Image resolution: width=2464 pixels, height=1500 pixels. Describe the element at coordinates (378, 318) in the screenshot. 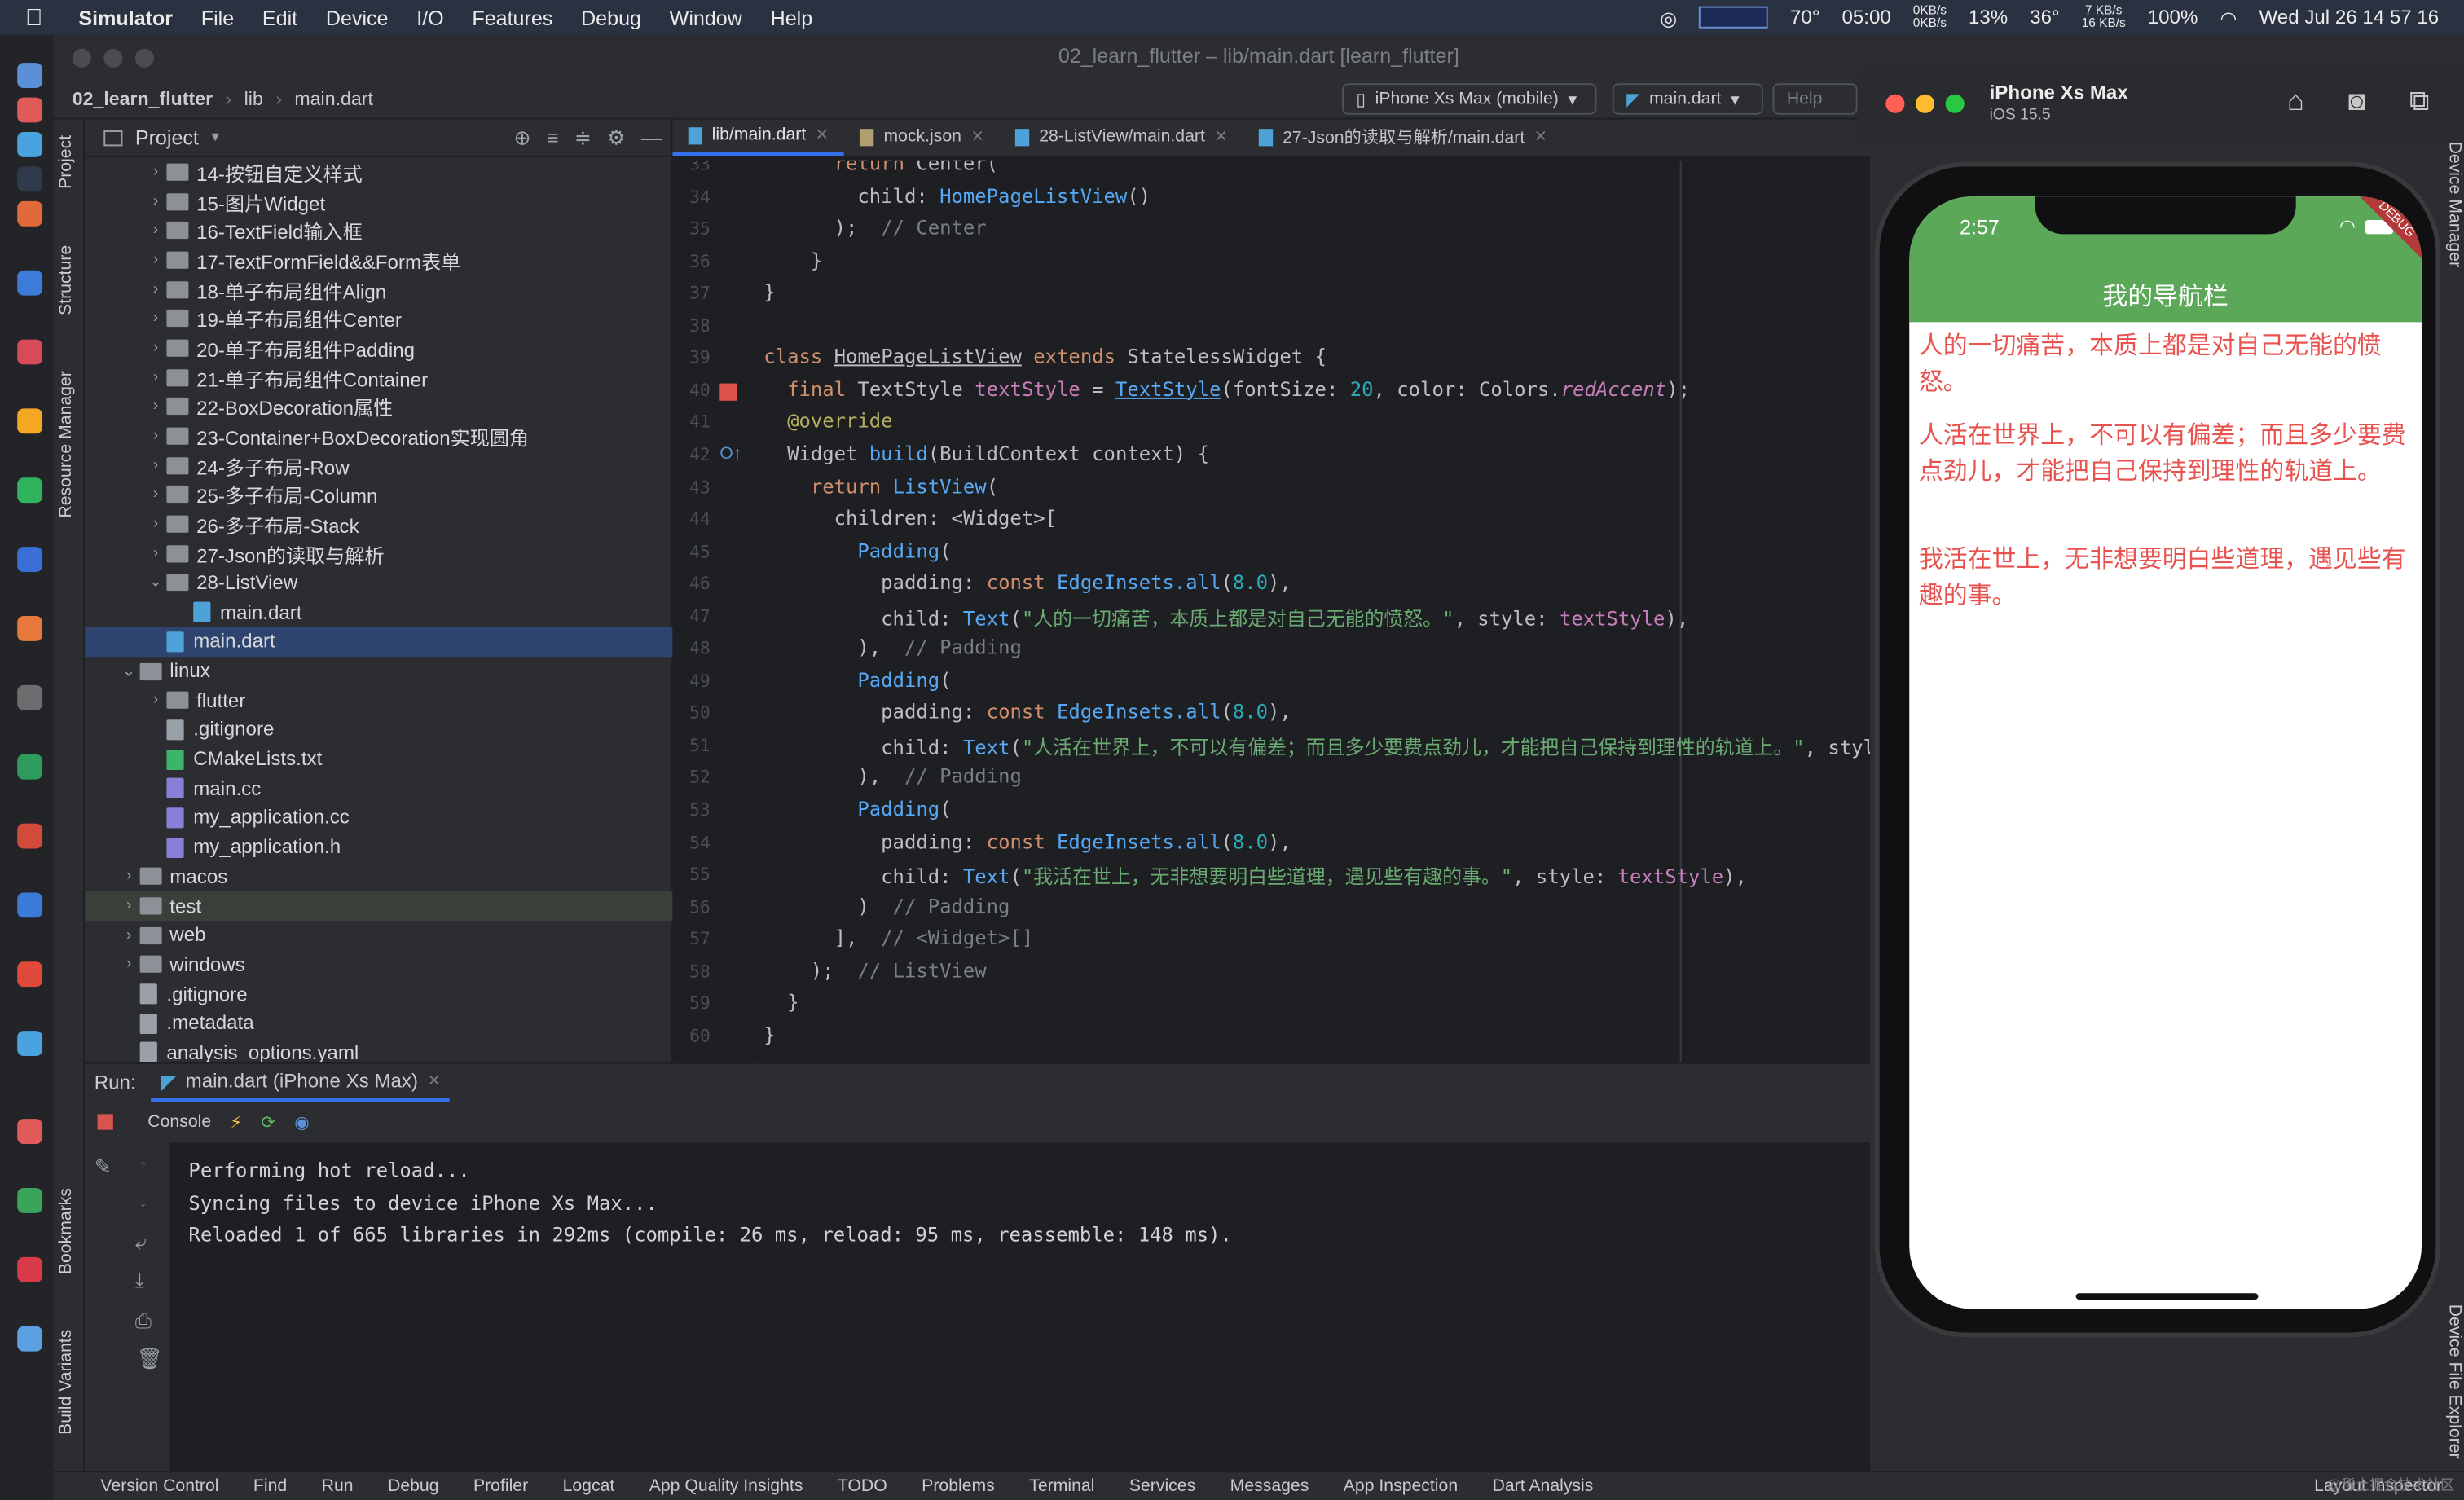

I see `tree-row: › 19-单子布局组件Center` at that location.